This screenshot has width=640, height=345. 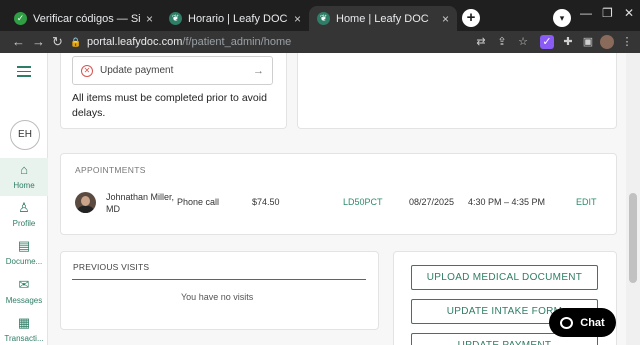 I want to click on sidebar-item-label: Messages, so click(x=24, y=300).